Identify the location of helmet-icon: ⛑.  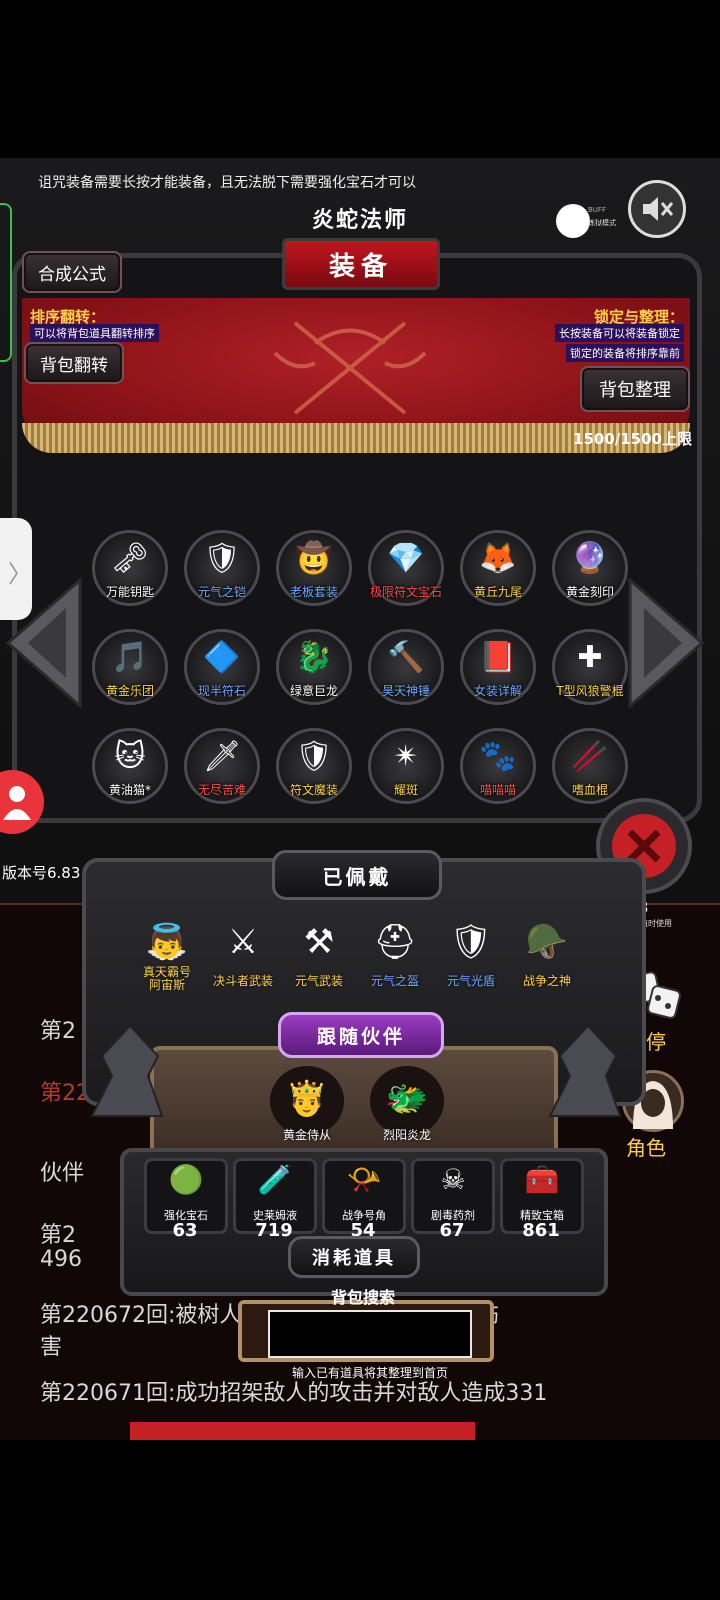
(395, 942).